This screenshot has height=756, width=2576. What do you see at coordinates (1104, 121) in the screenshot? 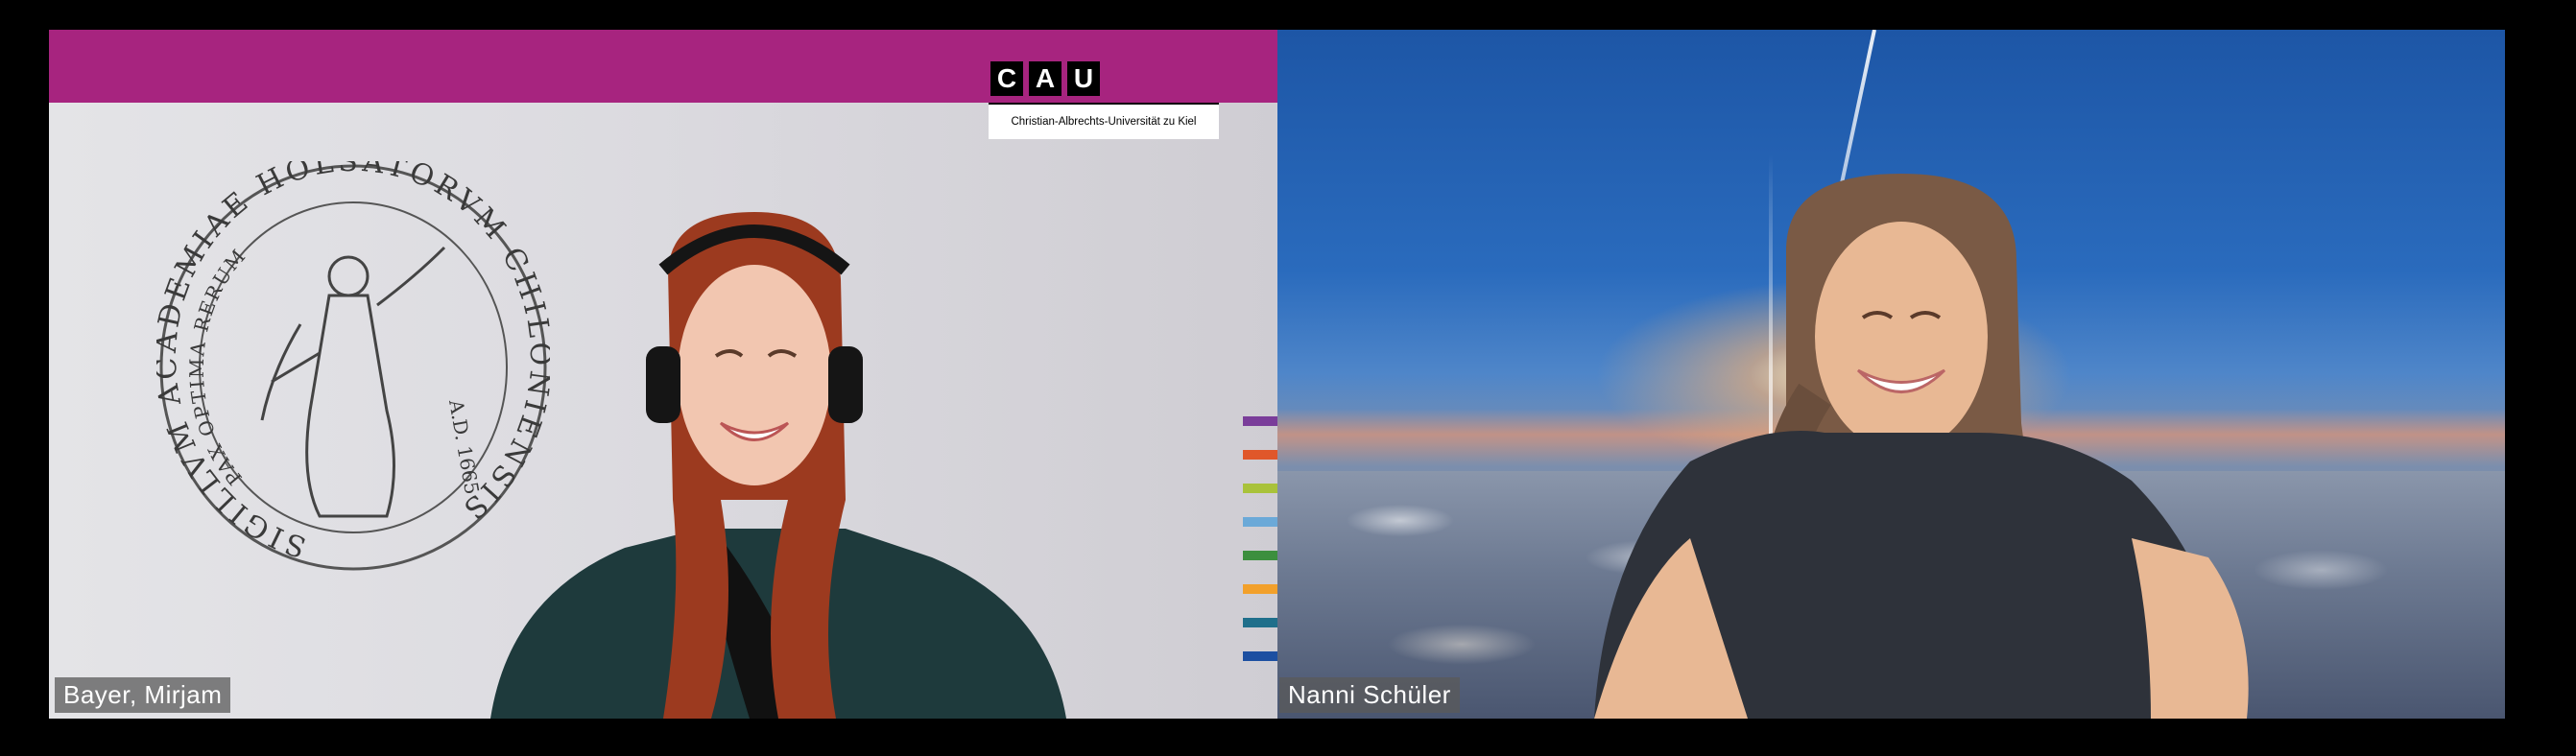
I see `logo-subtitle: Christian-Albrechts-Universität zu Kiel` at bounding box center [1104, 121].